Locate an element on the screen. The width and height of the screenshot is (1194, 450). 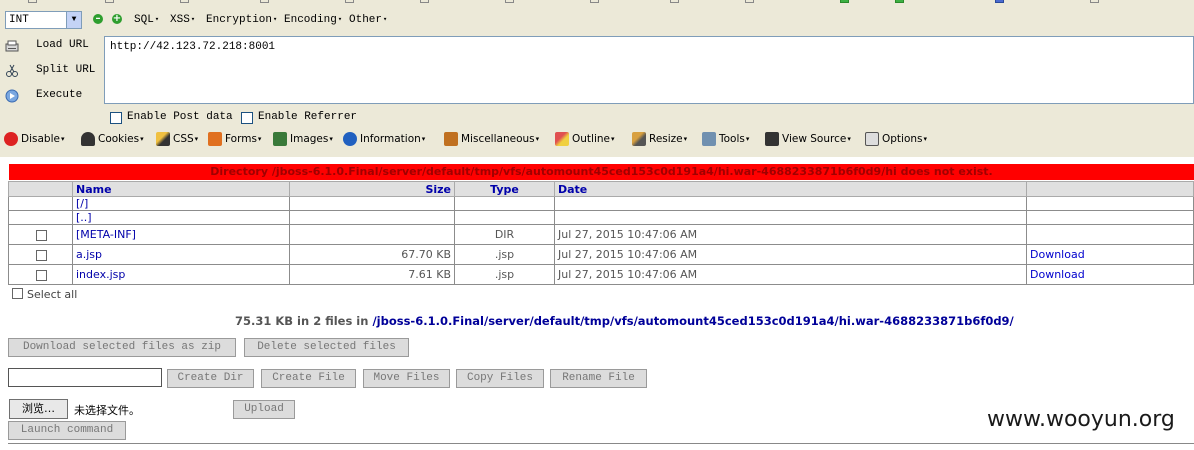
wd-miscellaneous: Miscellaneous▾ is located at coordinates (491, 141).